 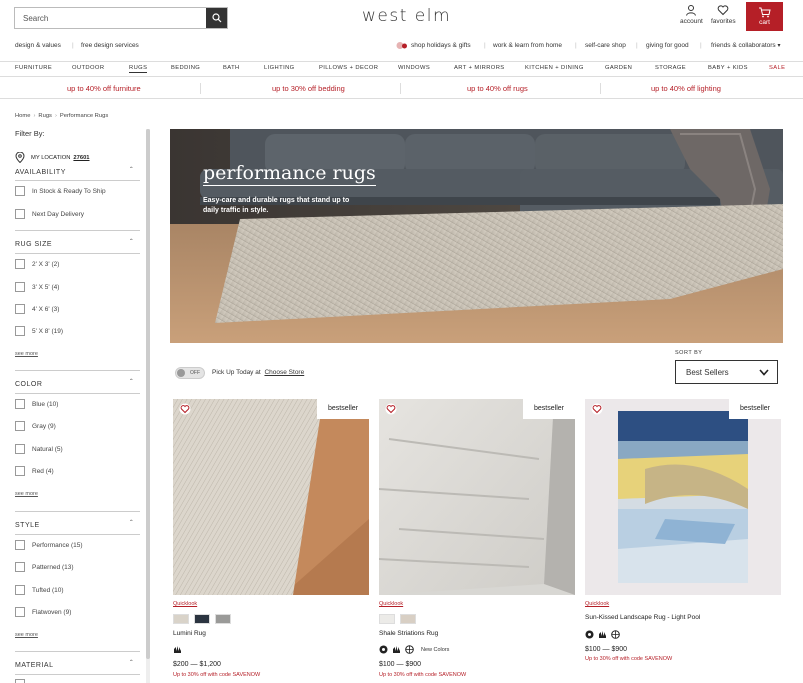 I want to click on scrollbar-thumb, so click(x=148, y=394).